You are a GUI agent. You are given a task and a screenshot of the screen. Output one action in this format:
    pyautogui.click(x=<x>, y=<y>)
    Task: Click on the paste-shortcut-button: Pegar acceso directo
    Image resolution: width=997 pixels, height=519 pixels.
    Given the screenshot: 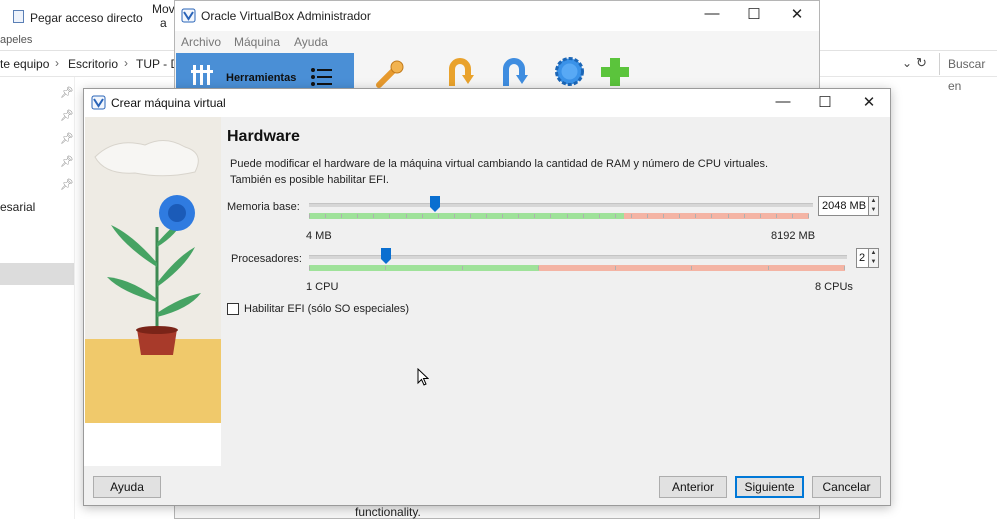 What is the action you would take?
    pyautogui.click(x=86, y=18)
    